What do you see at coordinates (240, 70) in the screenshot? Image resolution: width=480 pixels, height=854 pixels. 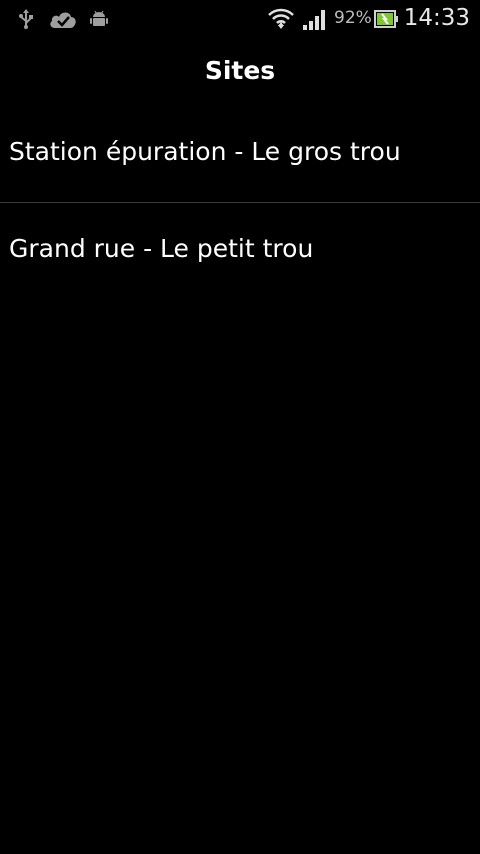 I see `page-title: Sites` at bounding box center [240, 70].